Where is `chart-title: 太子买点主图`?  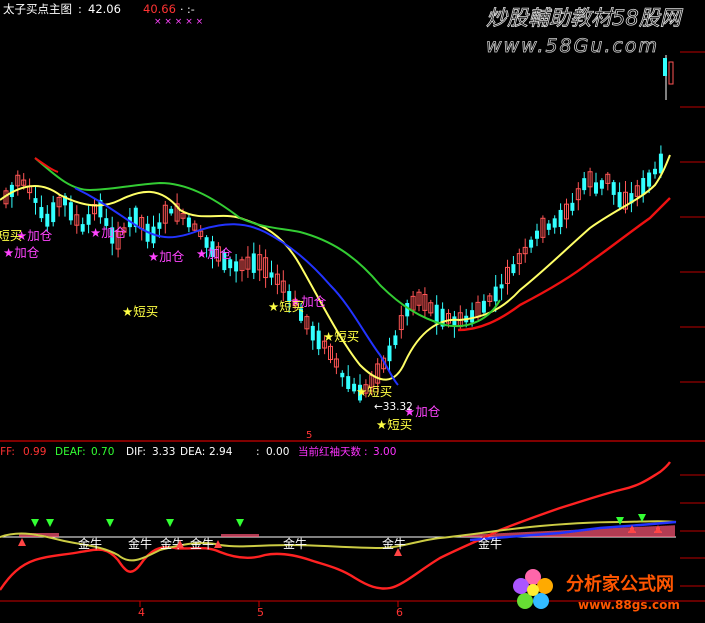
chart-title: 太子买点主图 is located at coordinates (37, 9).